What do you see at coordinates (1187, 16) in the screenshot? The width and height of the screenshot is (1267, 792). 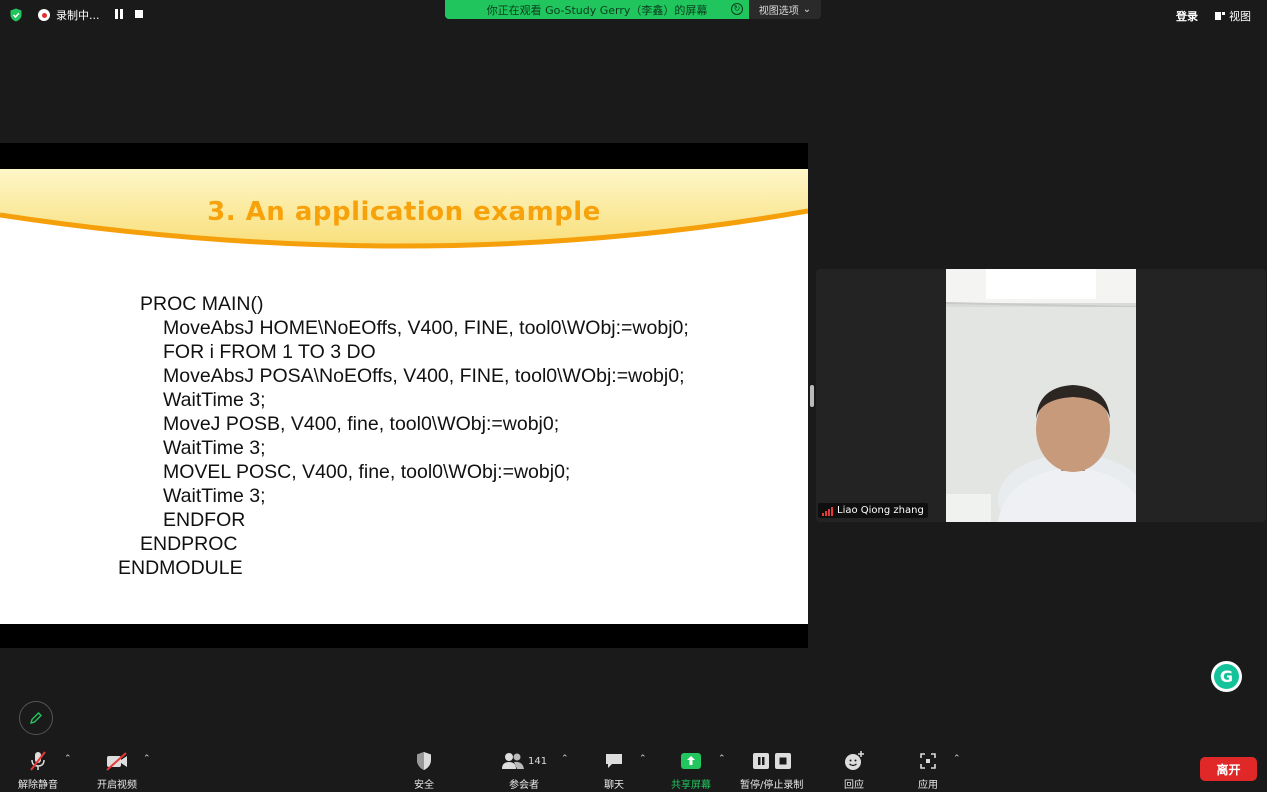 I see `login-button: 登录` at bounding box center [1187, 16].